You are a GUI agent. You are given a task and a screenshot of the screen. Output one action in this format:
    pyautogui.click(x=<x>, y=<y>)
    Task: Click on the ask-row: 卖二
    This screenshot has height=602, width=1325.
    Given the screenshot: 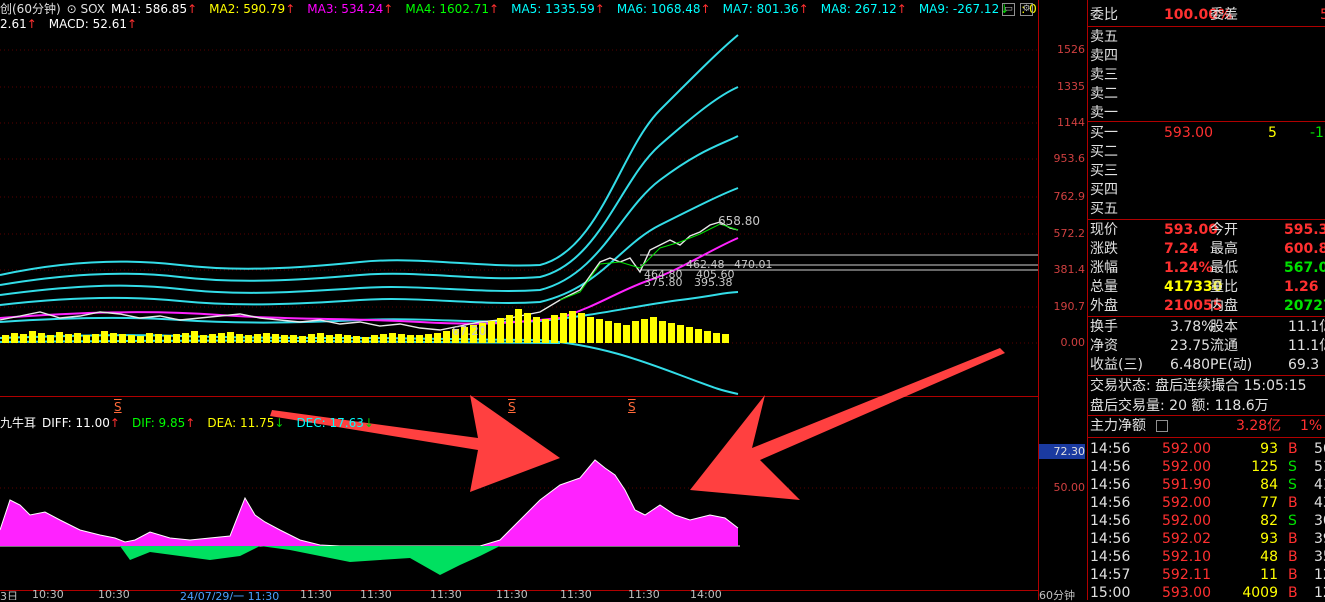 What is the action you would take?
    pyautogui.click(x=1104, y=94)
    